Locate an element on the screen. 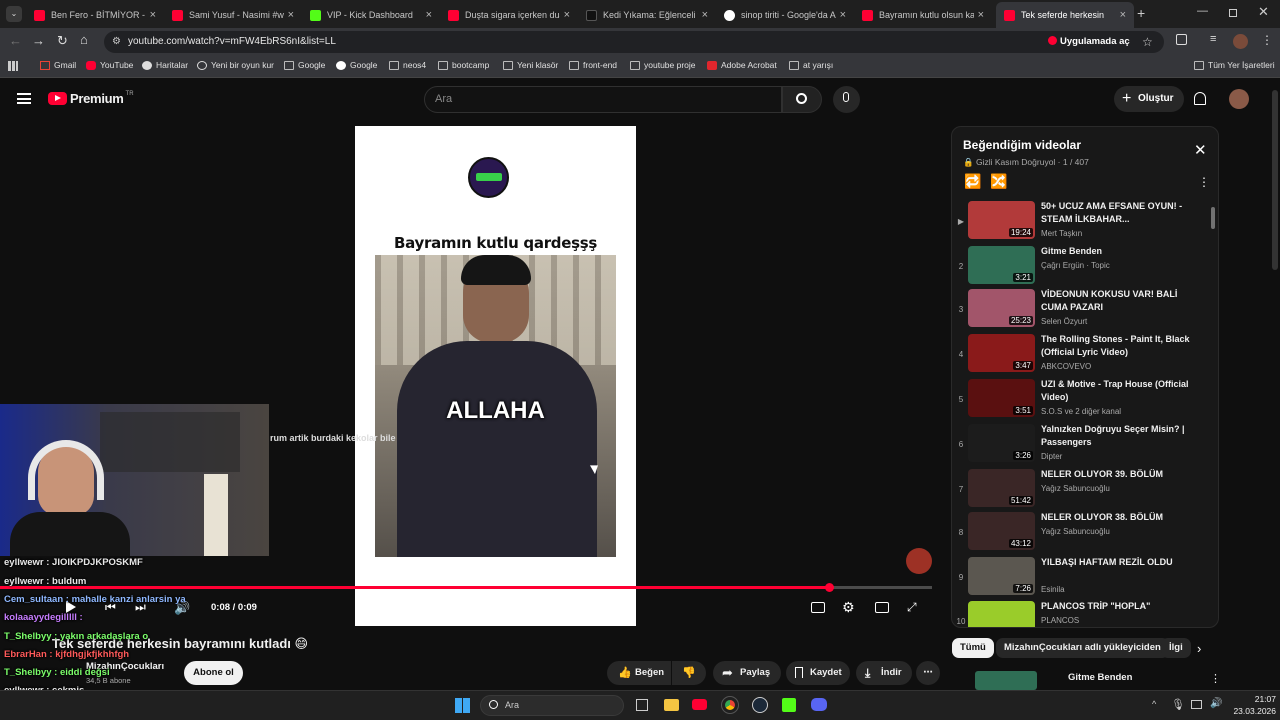 The height and width of the screenshot is (720, 1280). share-button: ➦ Paylaş is located at coordinates (747, 673).